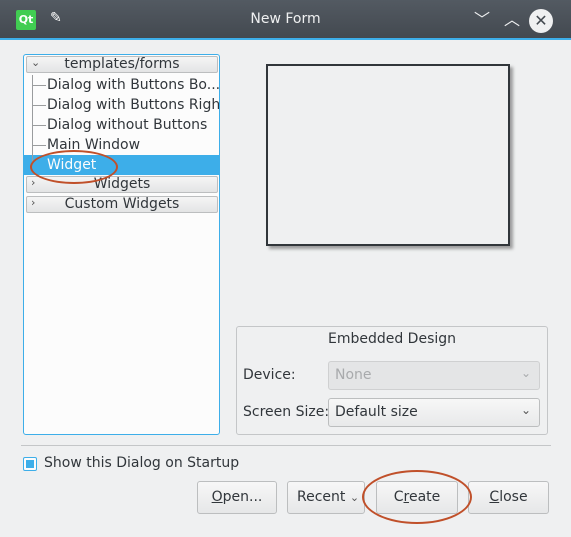 This screenshot has width=571, height=537. What do you see at coordinates (541, 21) in the screenshot?
I see `close-window-button: ✕` at bounding box center [541, 21].